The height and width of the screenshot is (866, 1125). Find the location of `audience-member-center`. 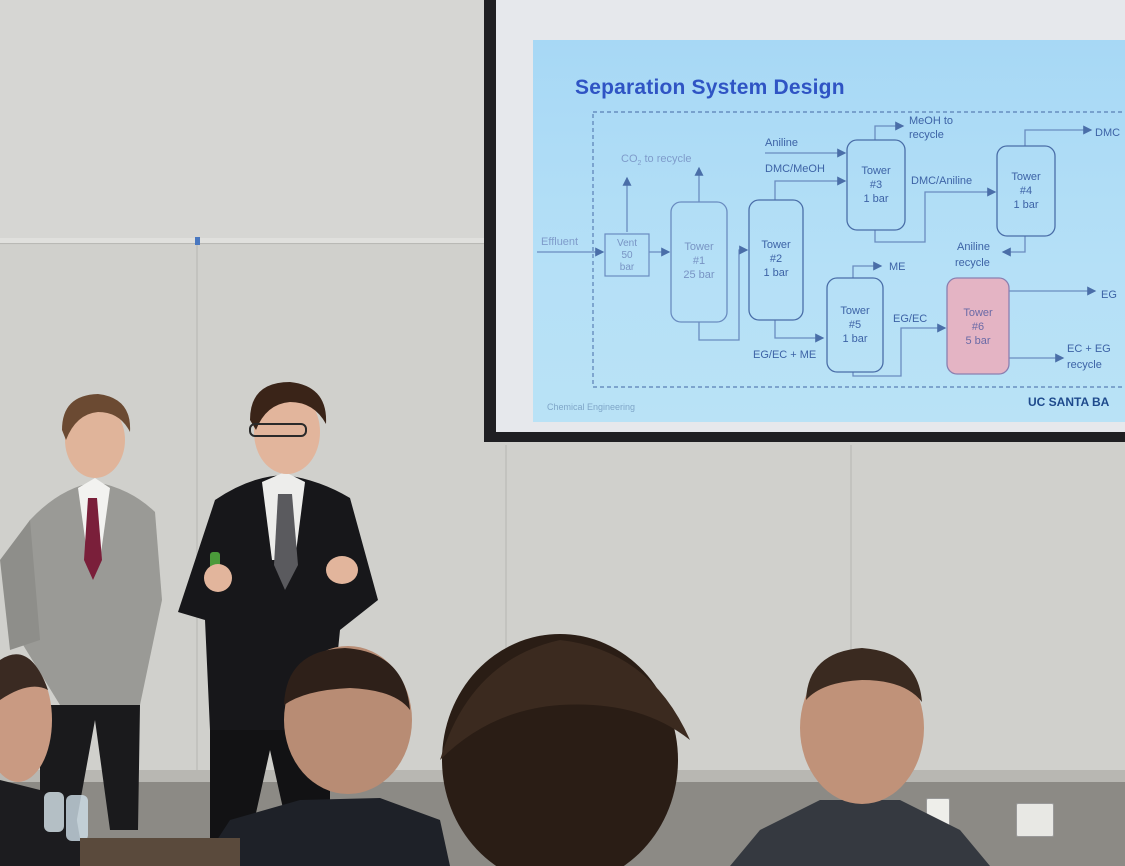

audience-member-center is located at coordinates (565, 750).